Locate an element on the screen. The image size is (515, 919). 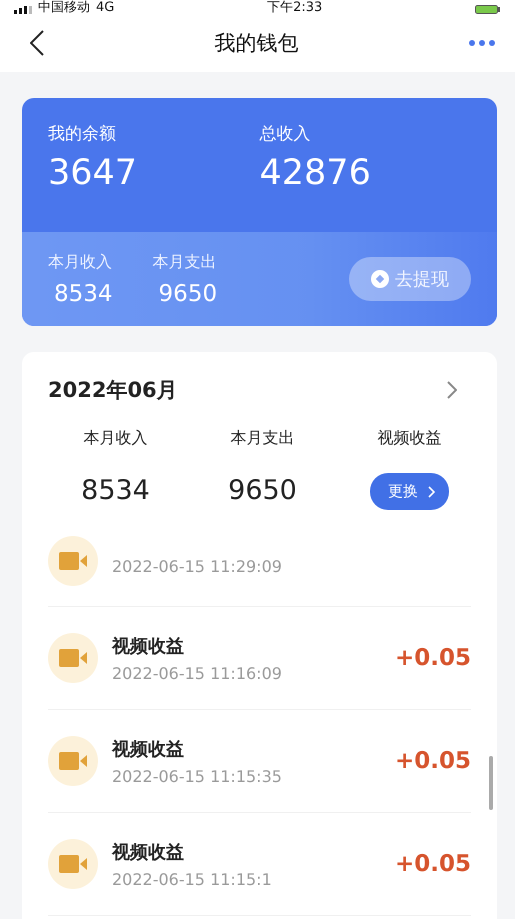
battery-icon is located at coordinates (488, 9).